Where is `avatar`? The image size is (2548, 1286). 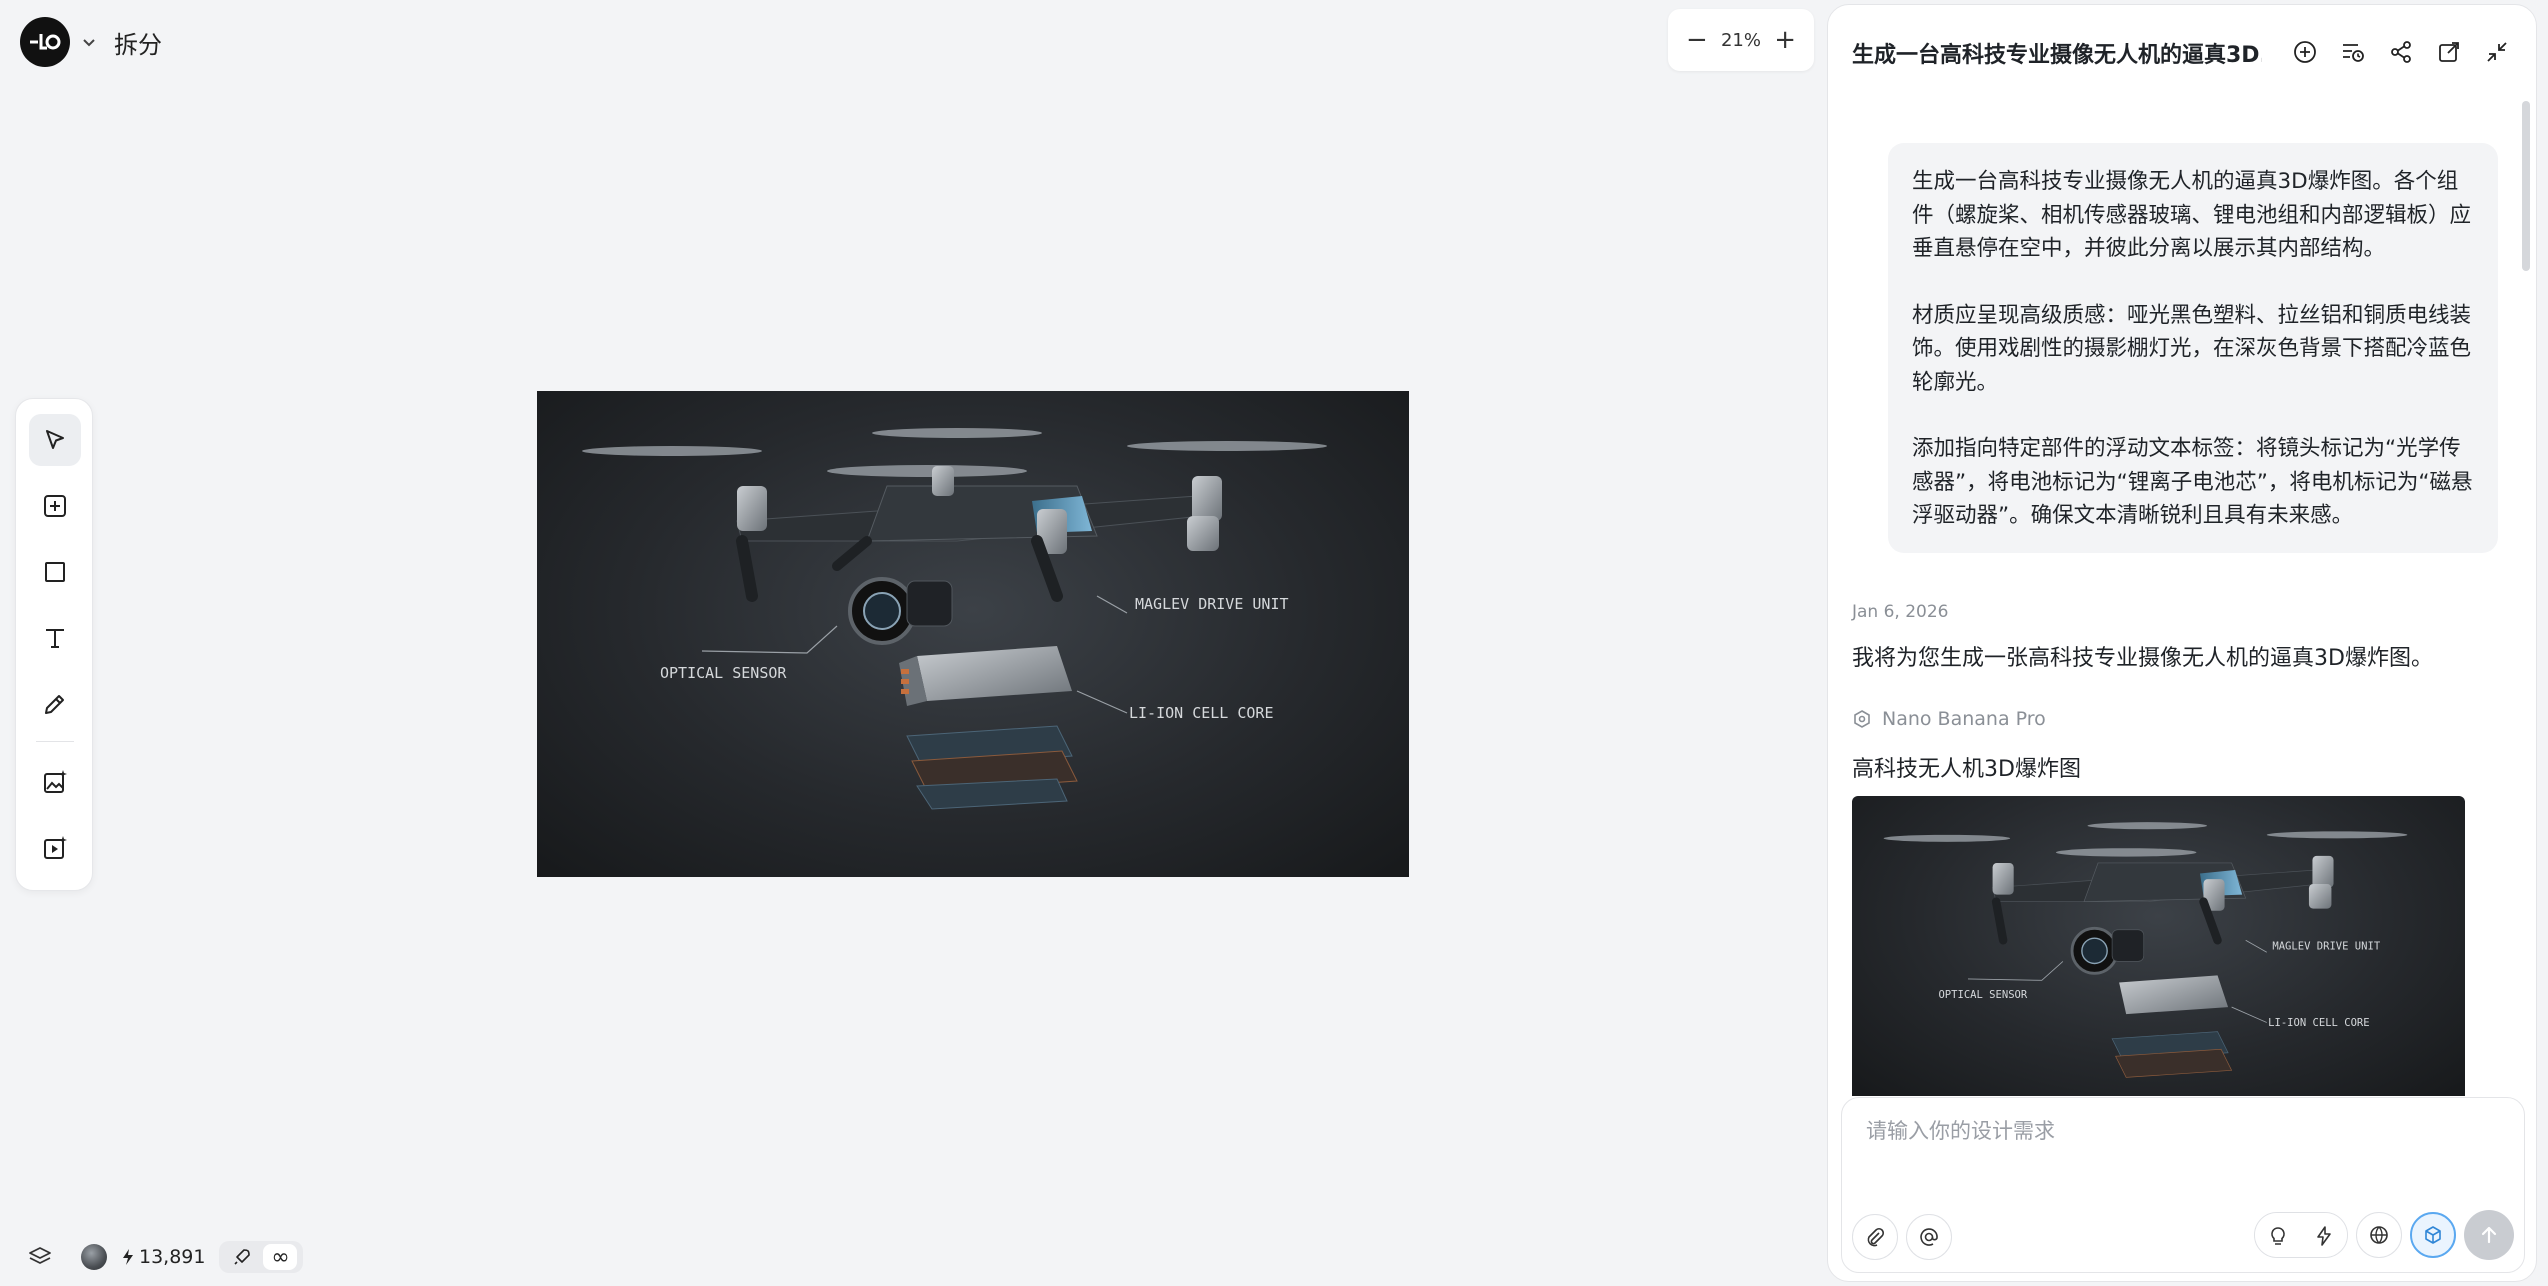
avatar is located at coordinates (94, 1257).